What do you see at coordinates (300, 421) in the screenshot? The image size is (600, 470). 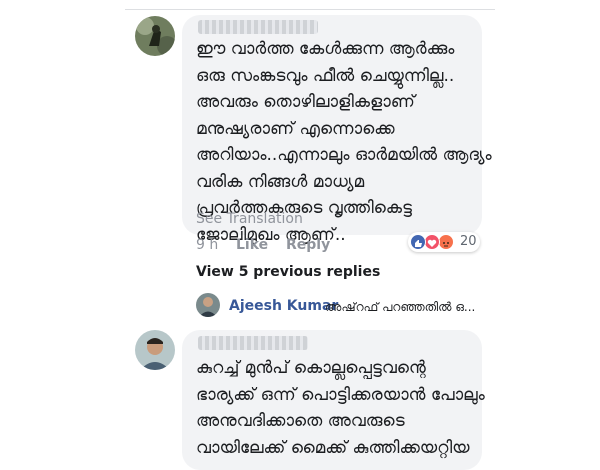 I see `comment-line: അനുവദിക്കാതെ അവരുടെ` at bounding box center [300, 421].